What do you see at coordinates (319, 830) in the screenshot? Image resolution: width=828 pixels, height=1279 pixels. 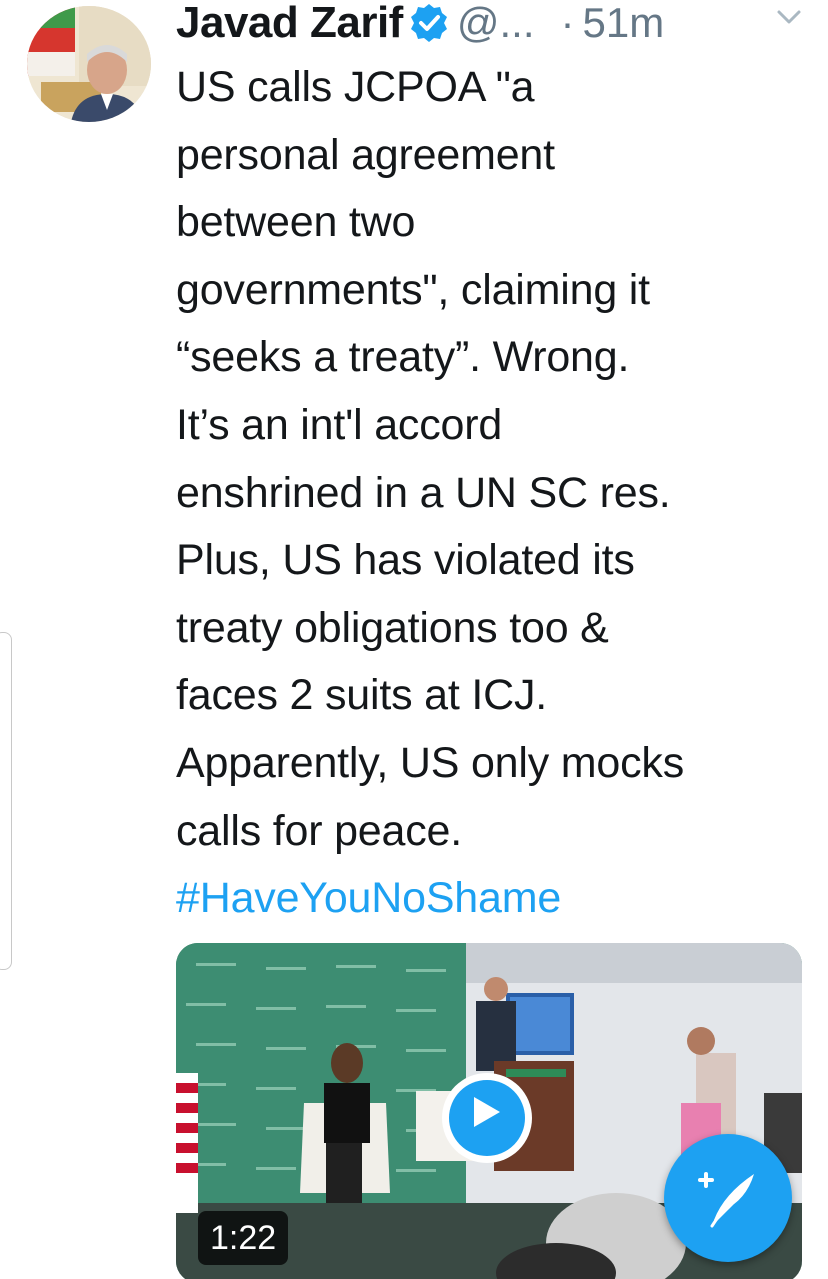 I see `tweet-text-line: calls for peace.` at bounding box center [319, 830].